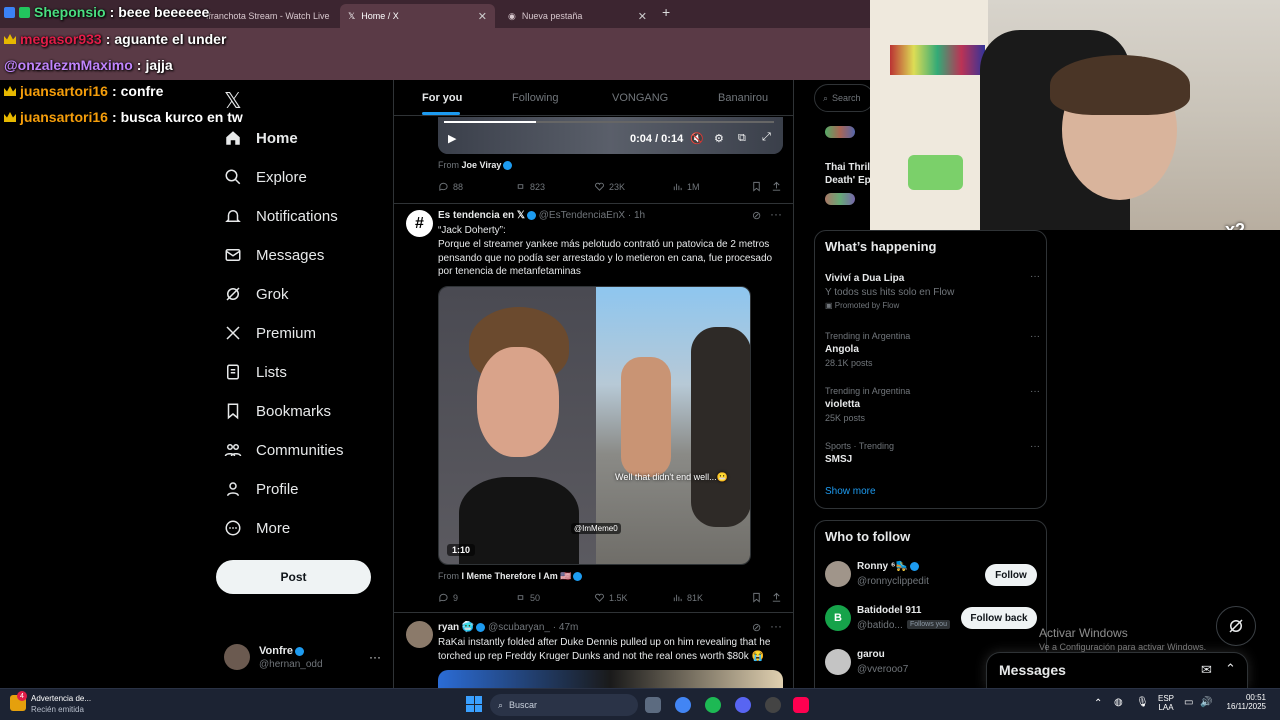 This screenshot has height=720, width=1280. I want to click on peek-trend-title-2: Death' Ep, so click(848, 180).